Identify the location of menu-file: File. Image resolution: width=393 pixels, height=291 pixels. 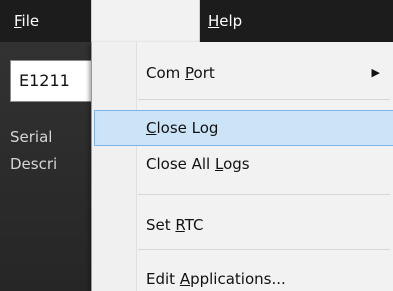
(26, 21).